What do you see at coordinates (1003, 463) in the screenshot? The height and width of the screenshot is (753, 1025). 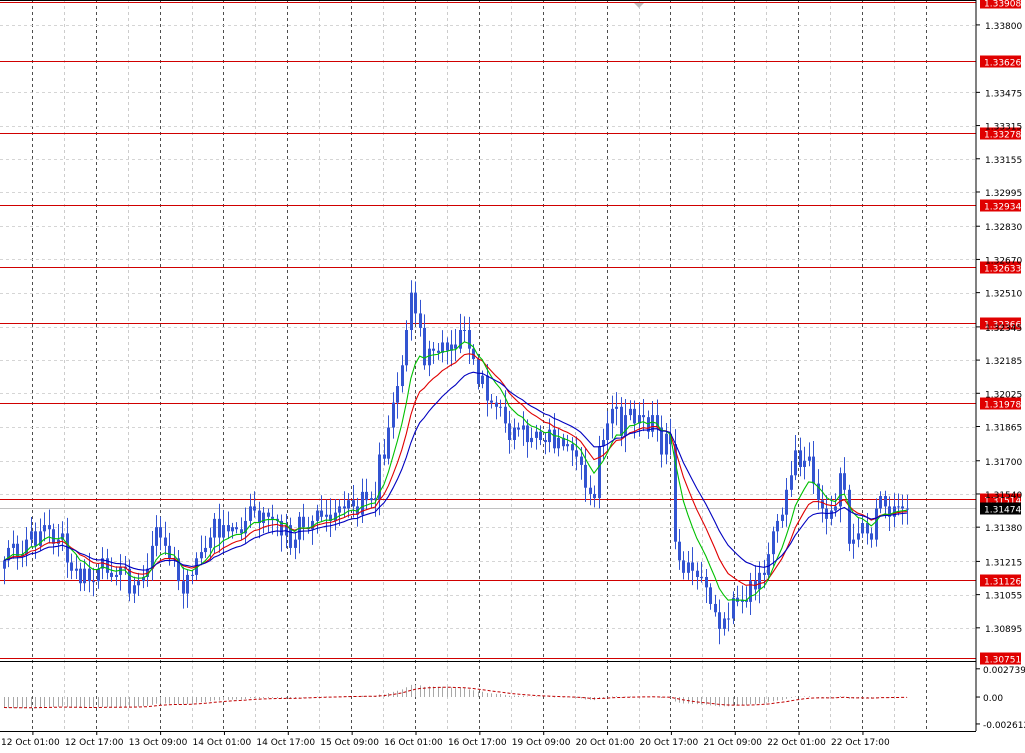 I see `y-tick-label: 1.31700` at bounding box center [1003, 463].